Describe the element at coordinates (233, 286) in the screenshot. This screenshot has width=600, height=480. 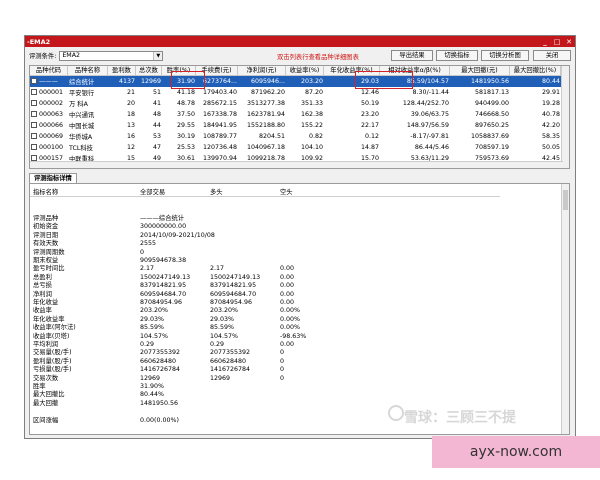
I see `metric-long: 837914821.95` at that location.